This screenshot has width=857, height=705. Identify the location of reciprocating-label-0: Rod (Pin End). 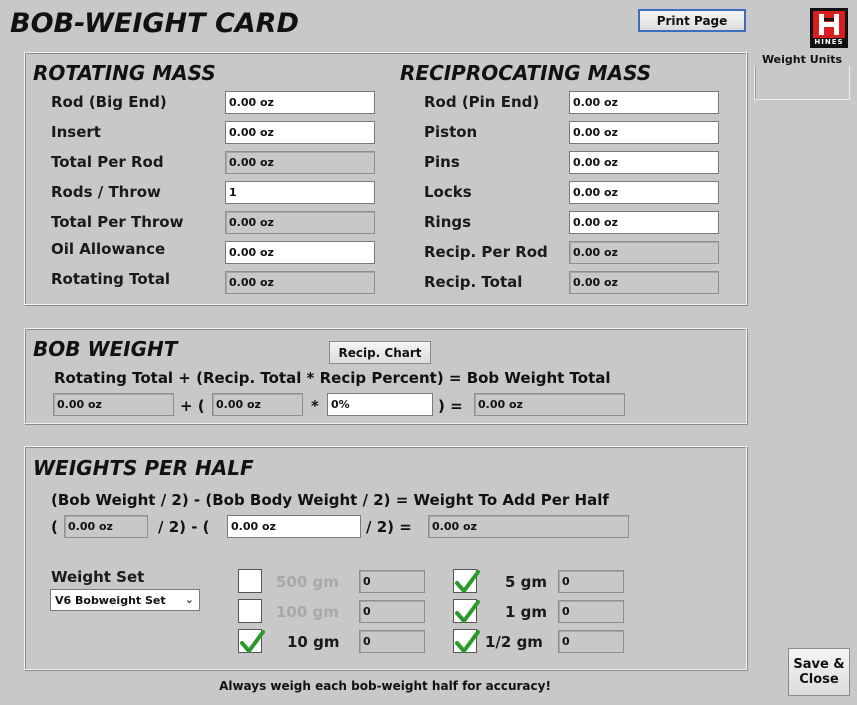
(482, 102).